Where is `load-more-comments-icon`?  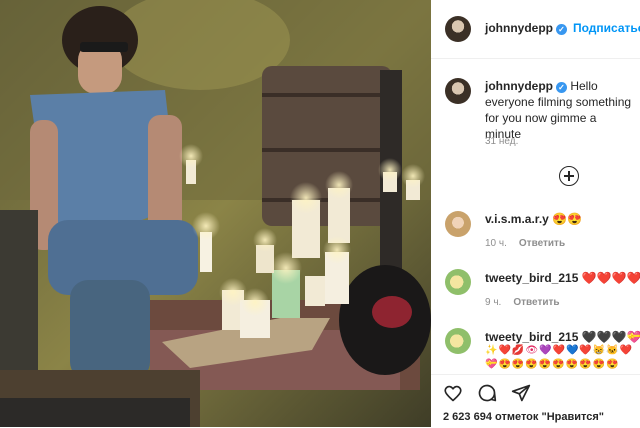 load-more-comments-icon is located at coordinates (569, 176).